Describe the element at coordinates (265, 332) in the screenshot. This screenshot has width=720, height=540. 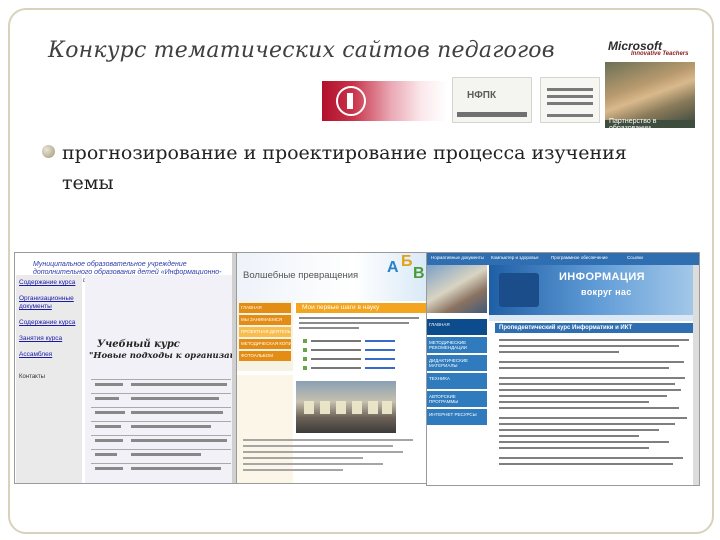
I see `site2-nav-item: ПРОЕКТНАЯ ДЕЯТЕЛЬНОСТЬ` at that location.